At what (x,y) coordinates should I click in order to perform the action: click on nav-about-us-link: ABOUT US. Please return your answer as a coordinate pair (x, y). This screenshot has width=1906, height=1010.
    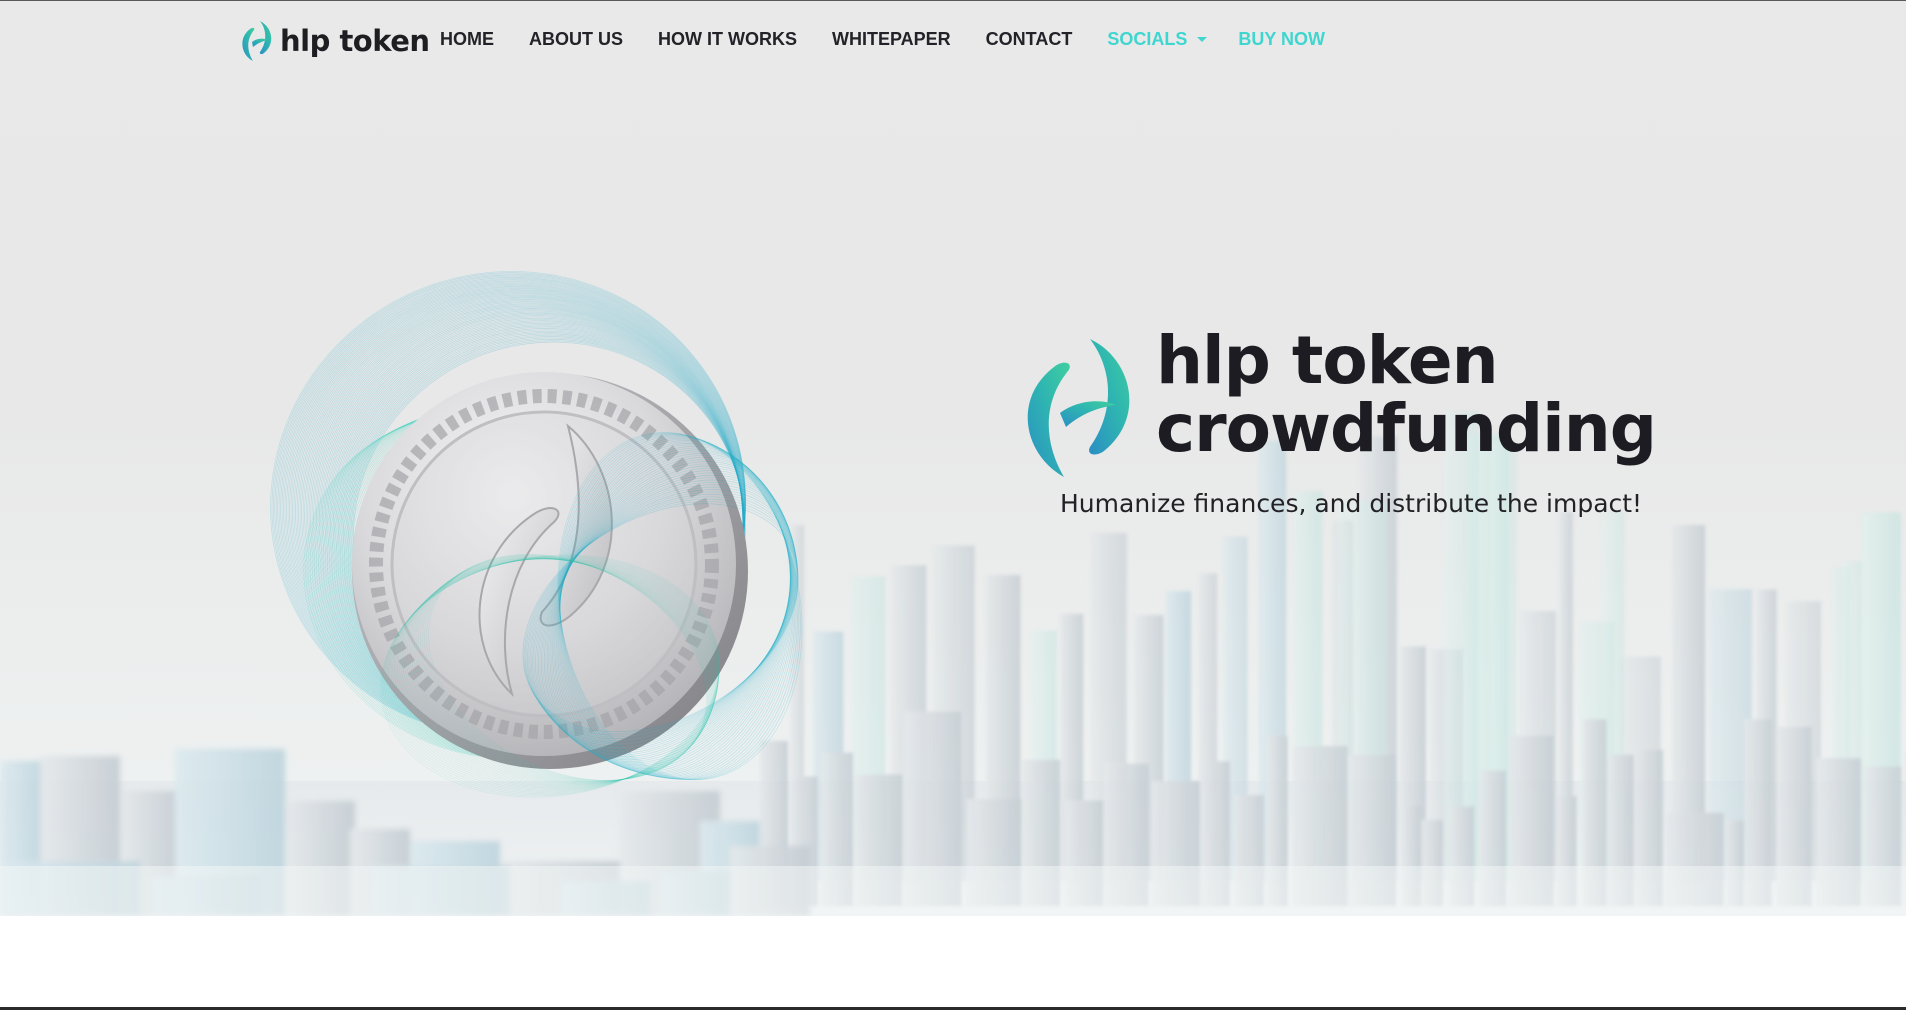
    Looking at the image, I should click on (576, 39).